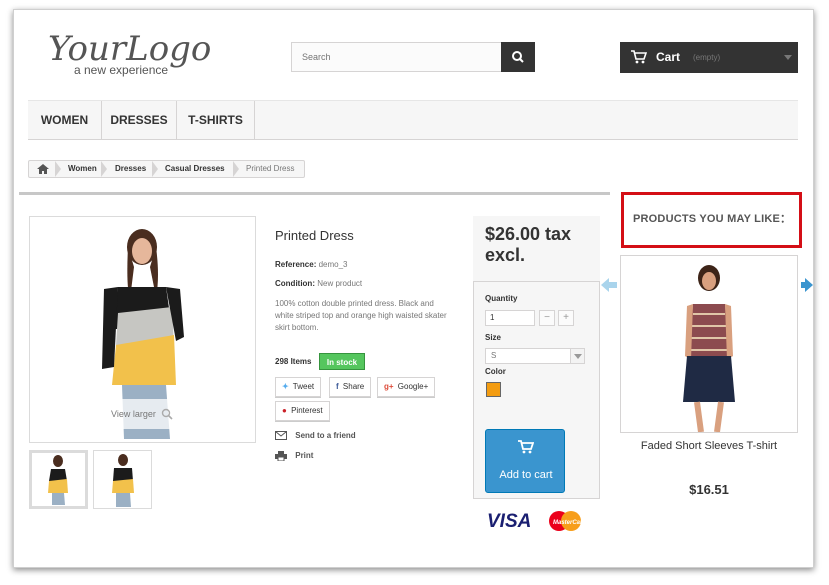 This screenshot has width=829, height=585. I want to click on arrow-right-icon, so click(807, 285).